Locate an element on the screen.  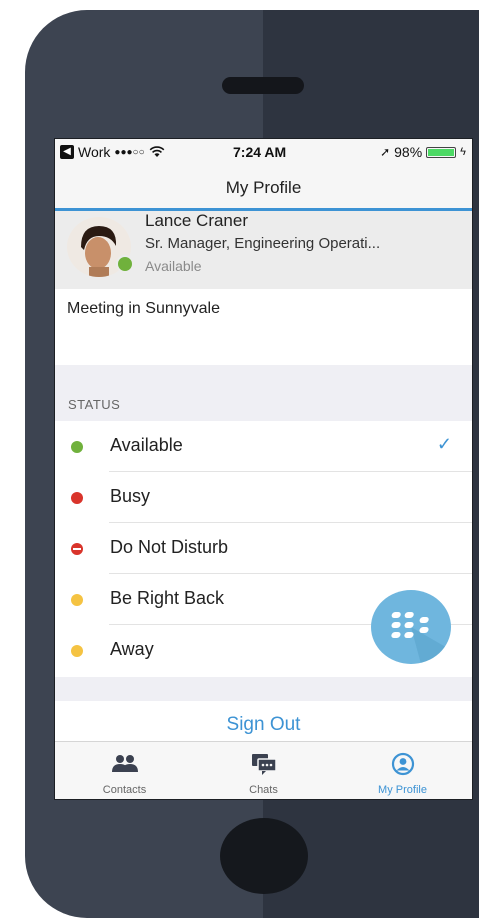
chats-icon is located at coordinates (264, 764).